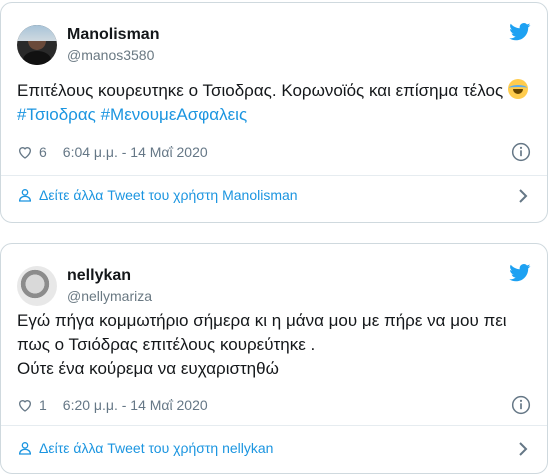  I want to click on user-names: nellykan @nellymariza, so click(109, 286).